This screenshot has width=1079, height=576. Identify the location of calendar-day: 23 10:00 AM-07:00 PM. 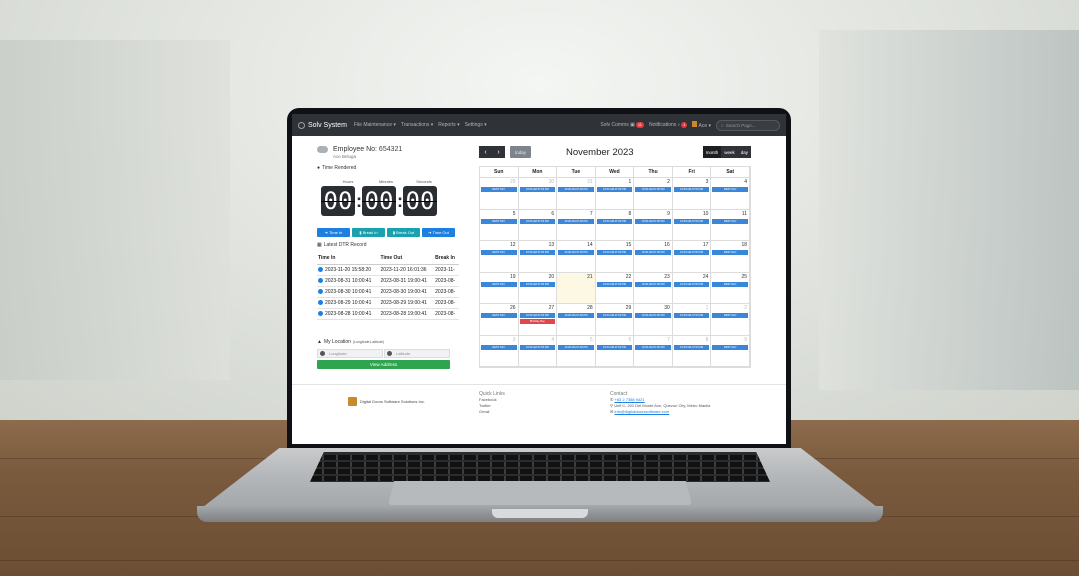
(653, 287).